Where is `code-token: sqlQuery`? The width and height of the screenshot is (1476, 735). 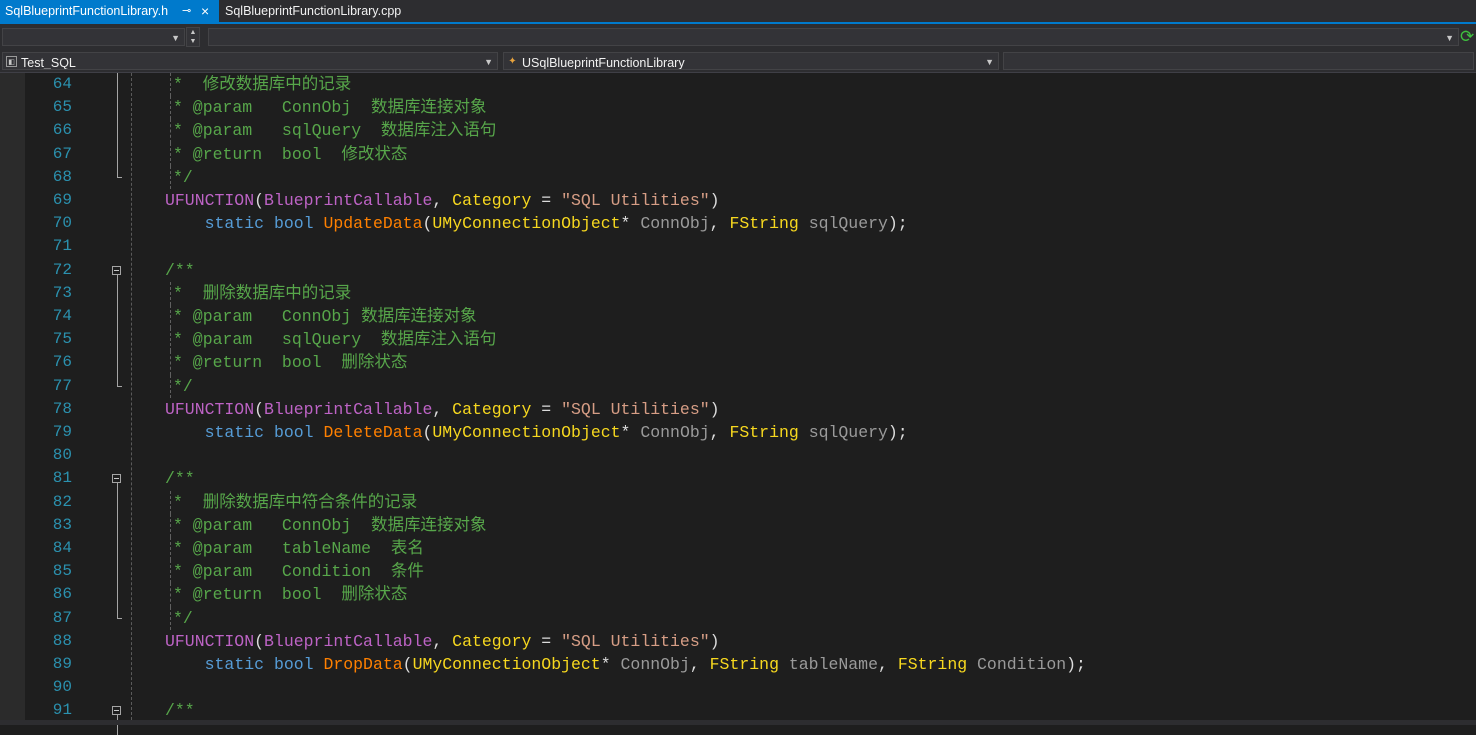
code-token: sqlQuery is located at coordinates (848, 432).